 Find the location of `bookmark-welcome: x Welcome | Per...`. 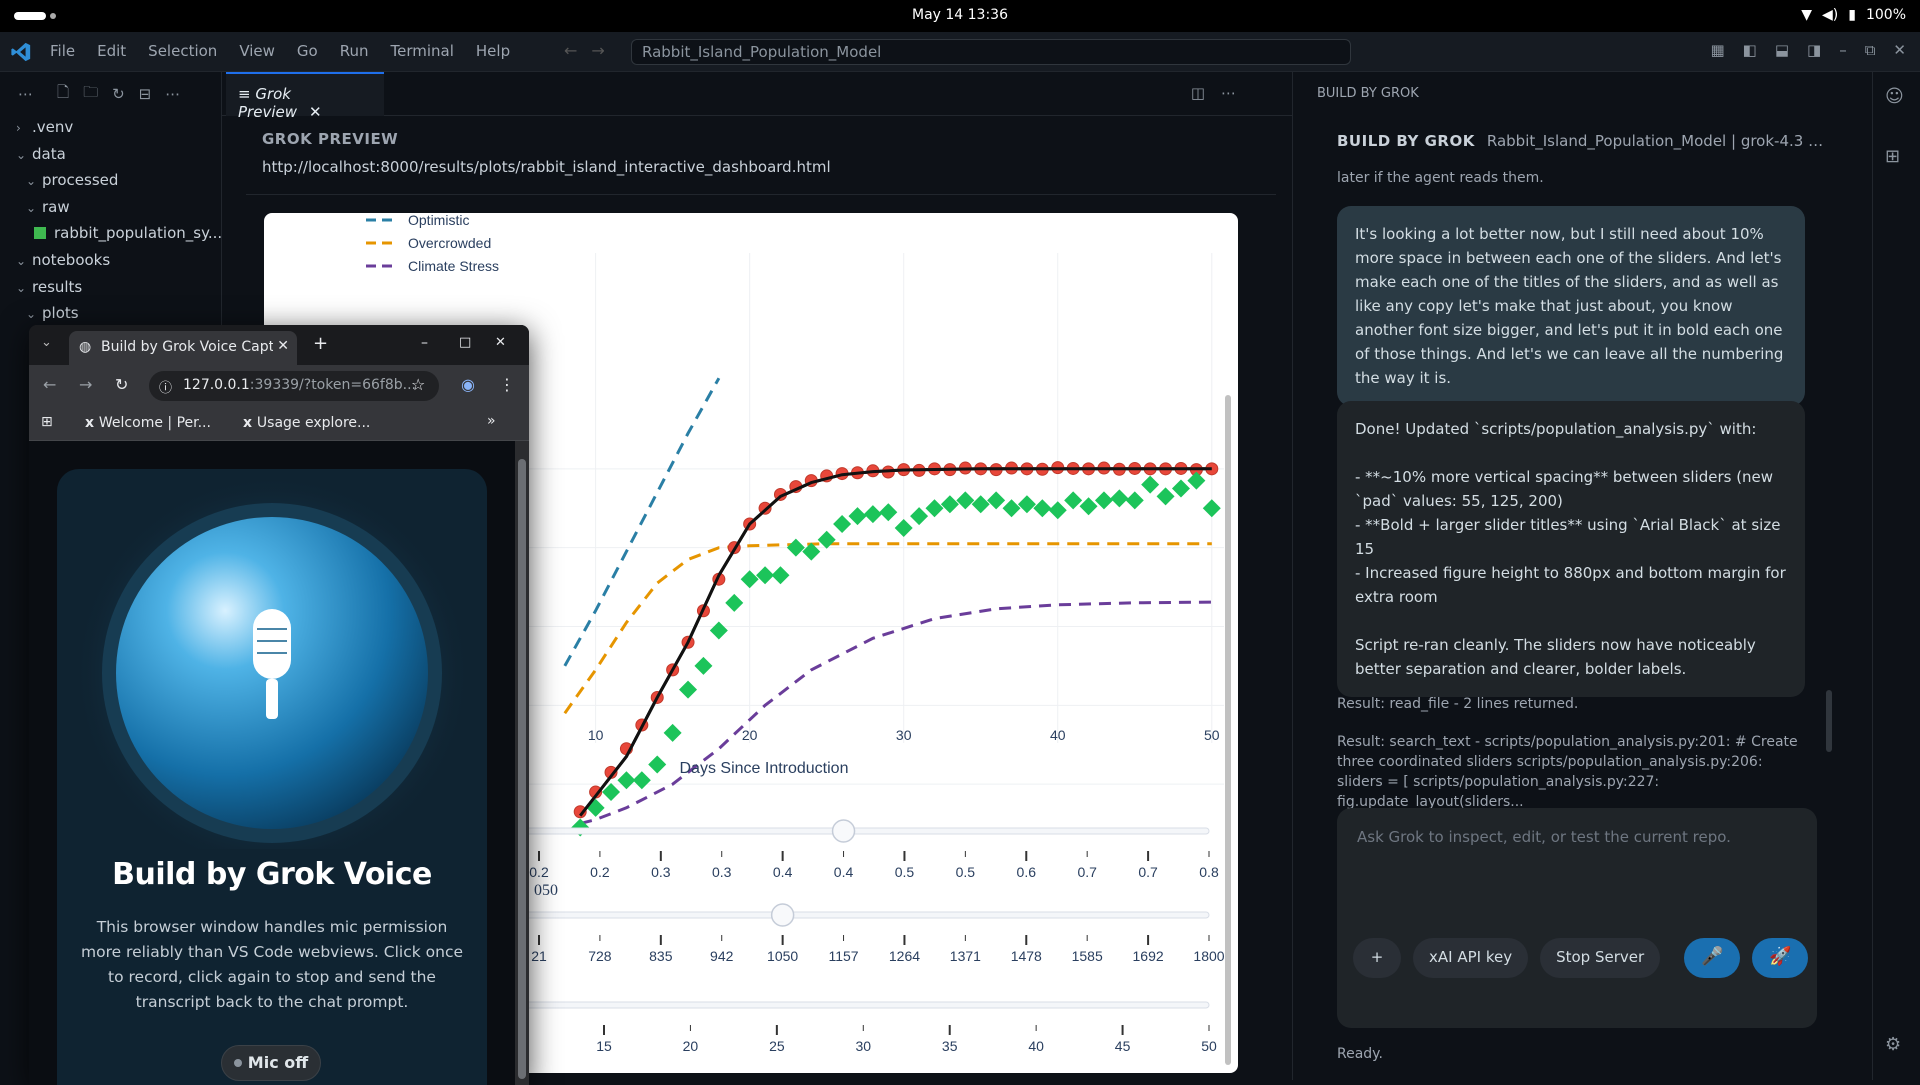

bookmark-welcome: x Welcome | Per... is located at coordinates (148, 423).